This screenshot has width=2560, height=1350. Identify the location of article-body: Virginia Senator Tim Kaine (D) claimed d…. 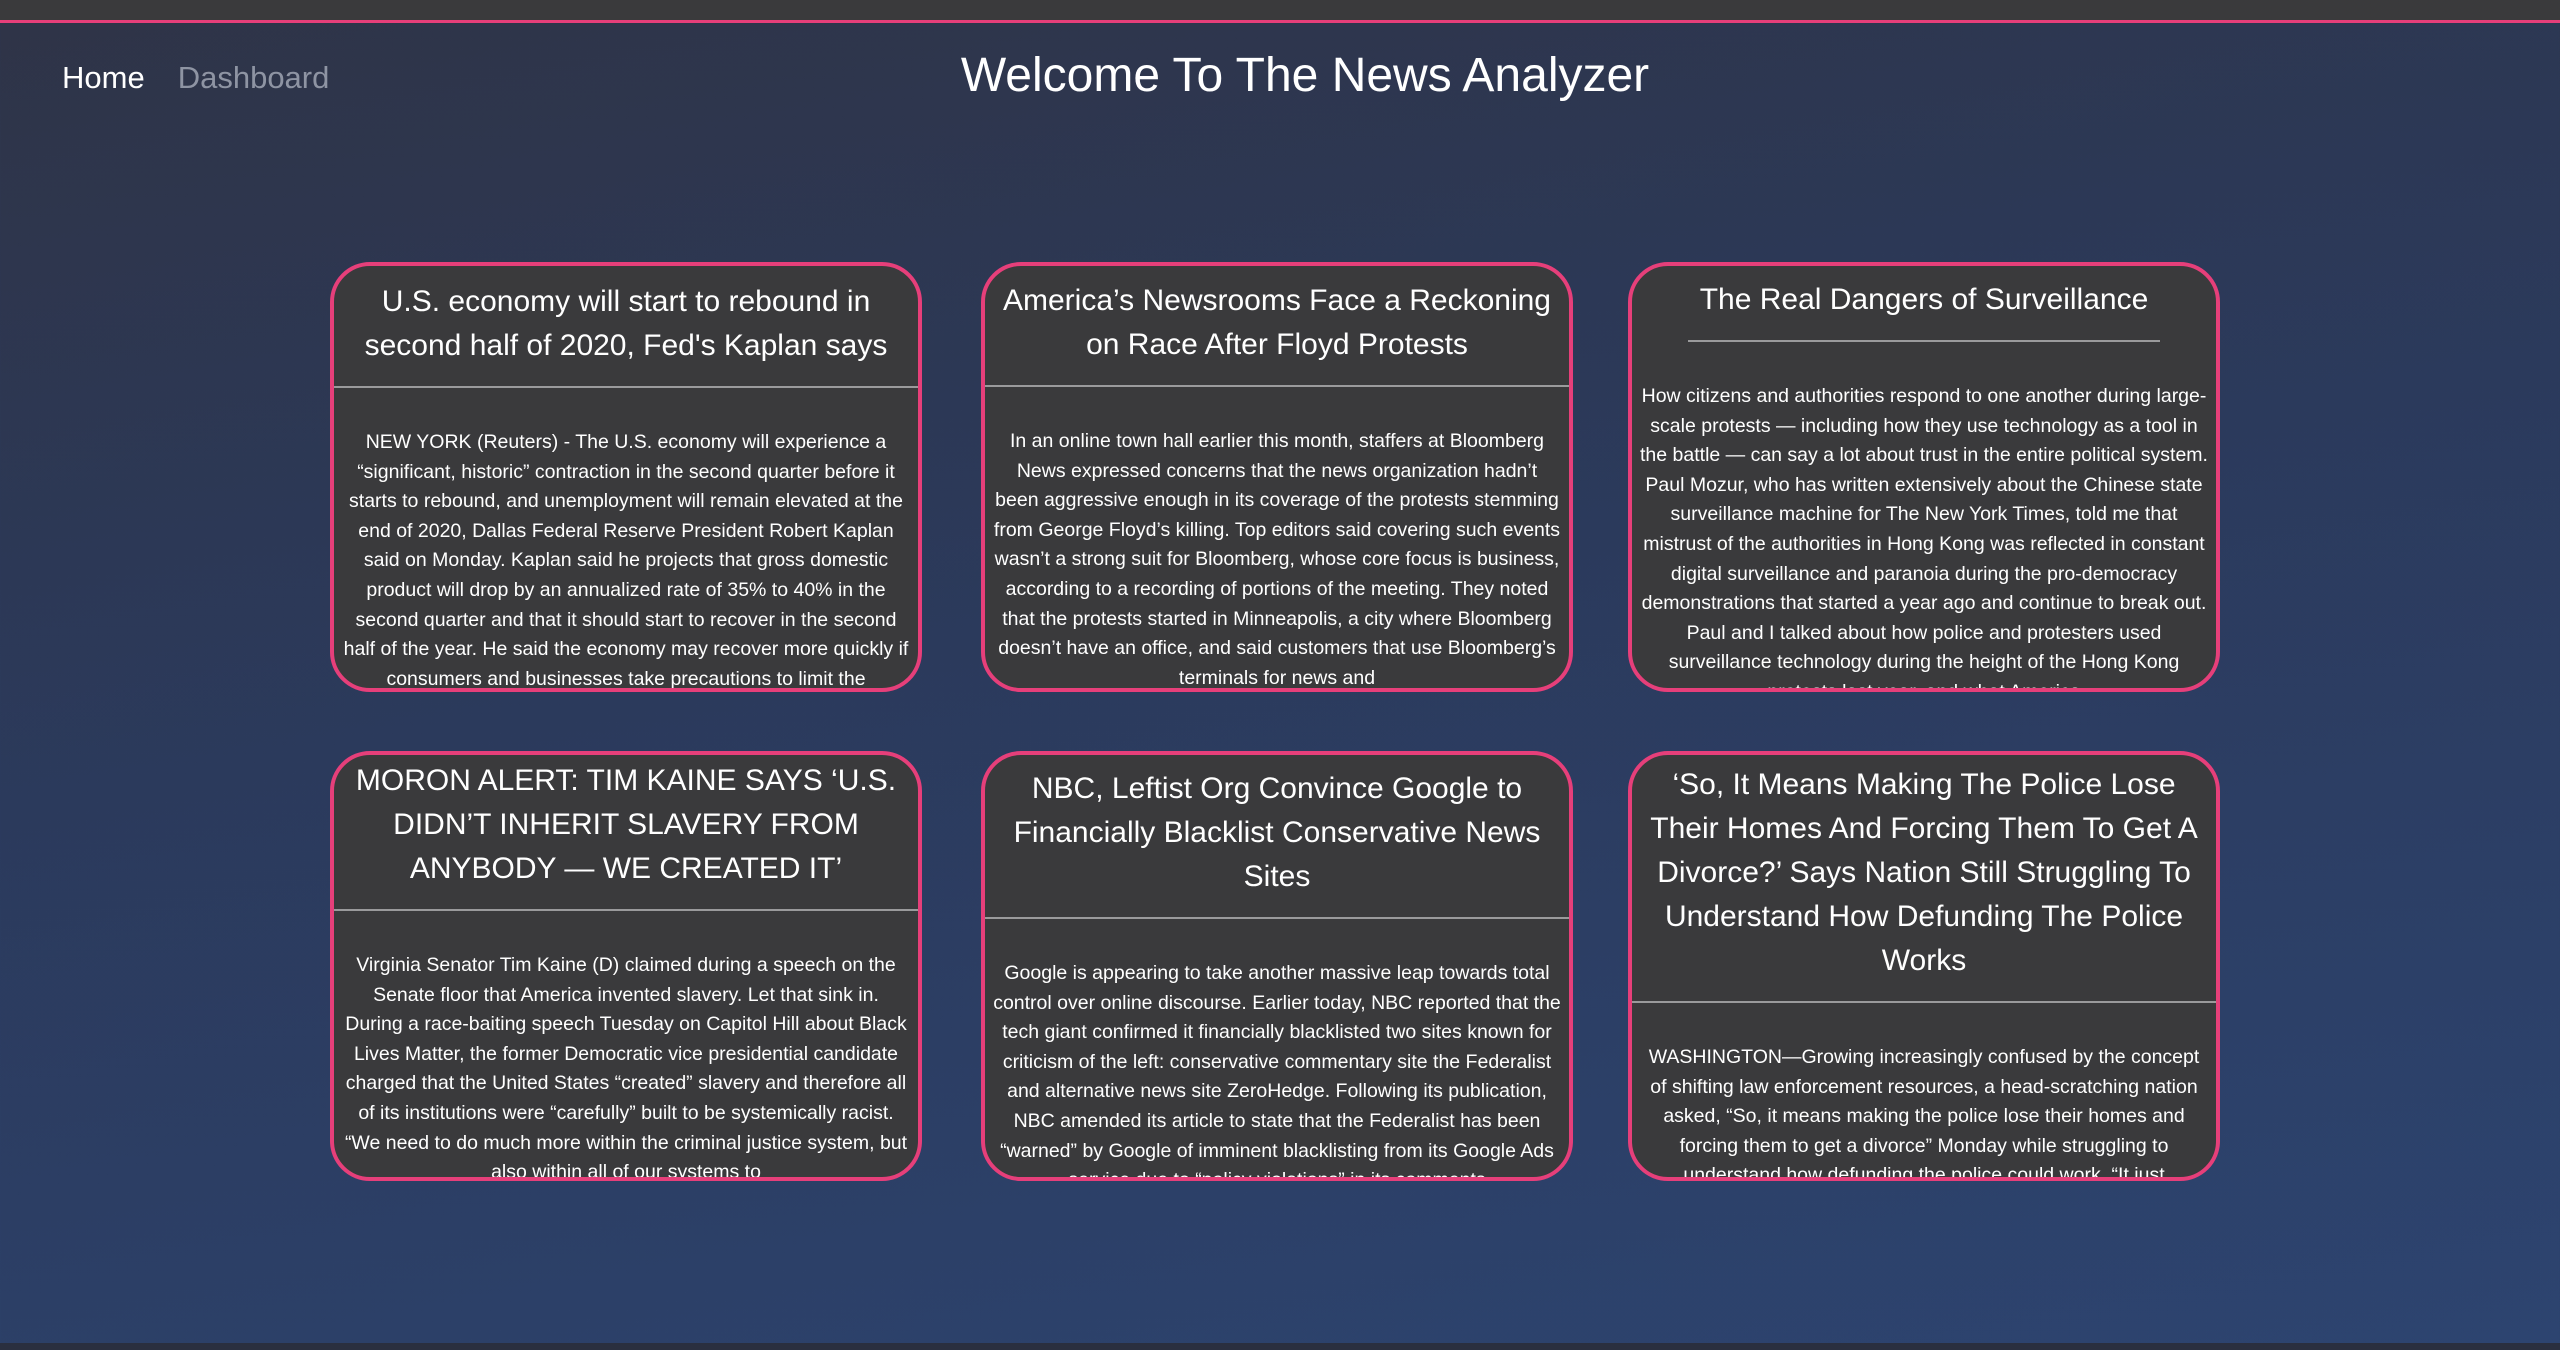
(626, 1067).